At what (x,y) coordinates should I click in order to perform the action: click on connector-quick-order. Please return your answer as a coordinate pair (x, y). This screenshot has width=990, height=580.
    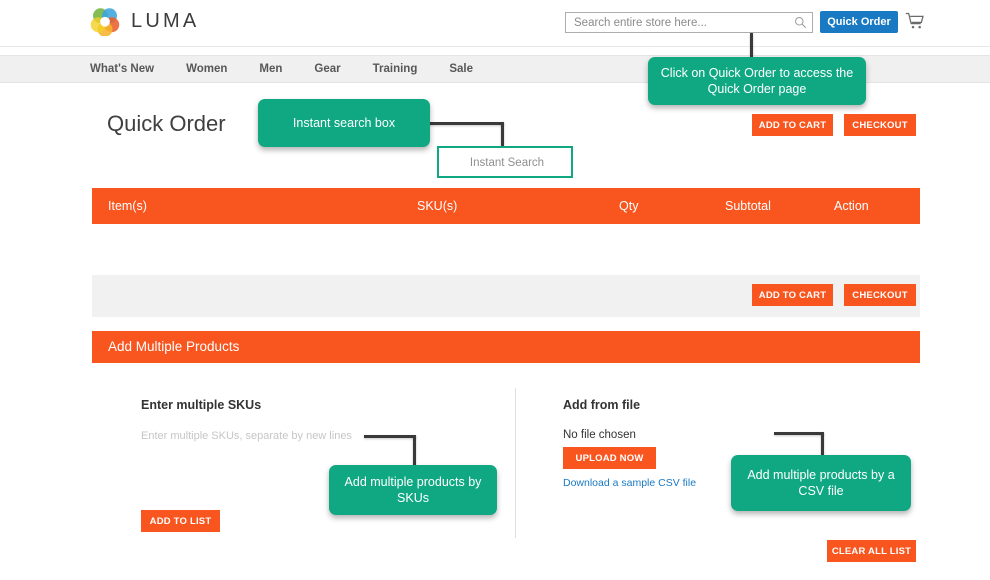
    Looking at the image, I should click on (751, 46).